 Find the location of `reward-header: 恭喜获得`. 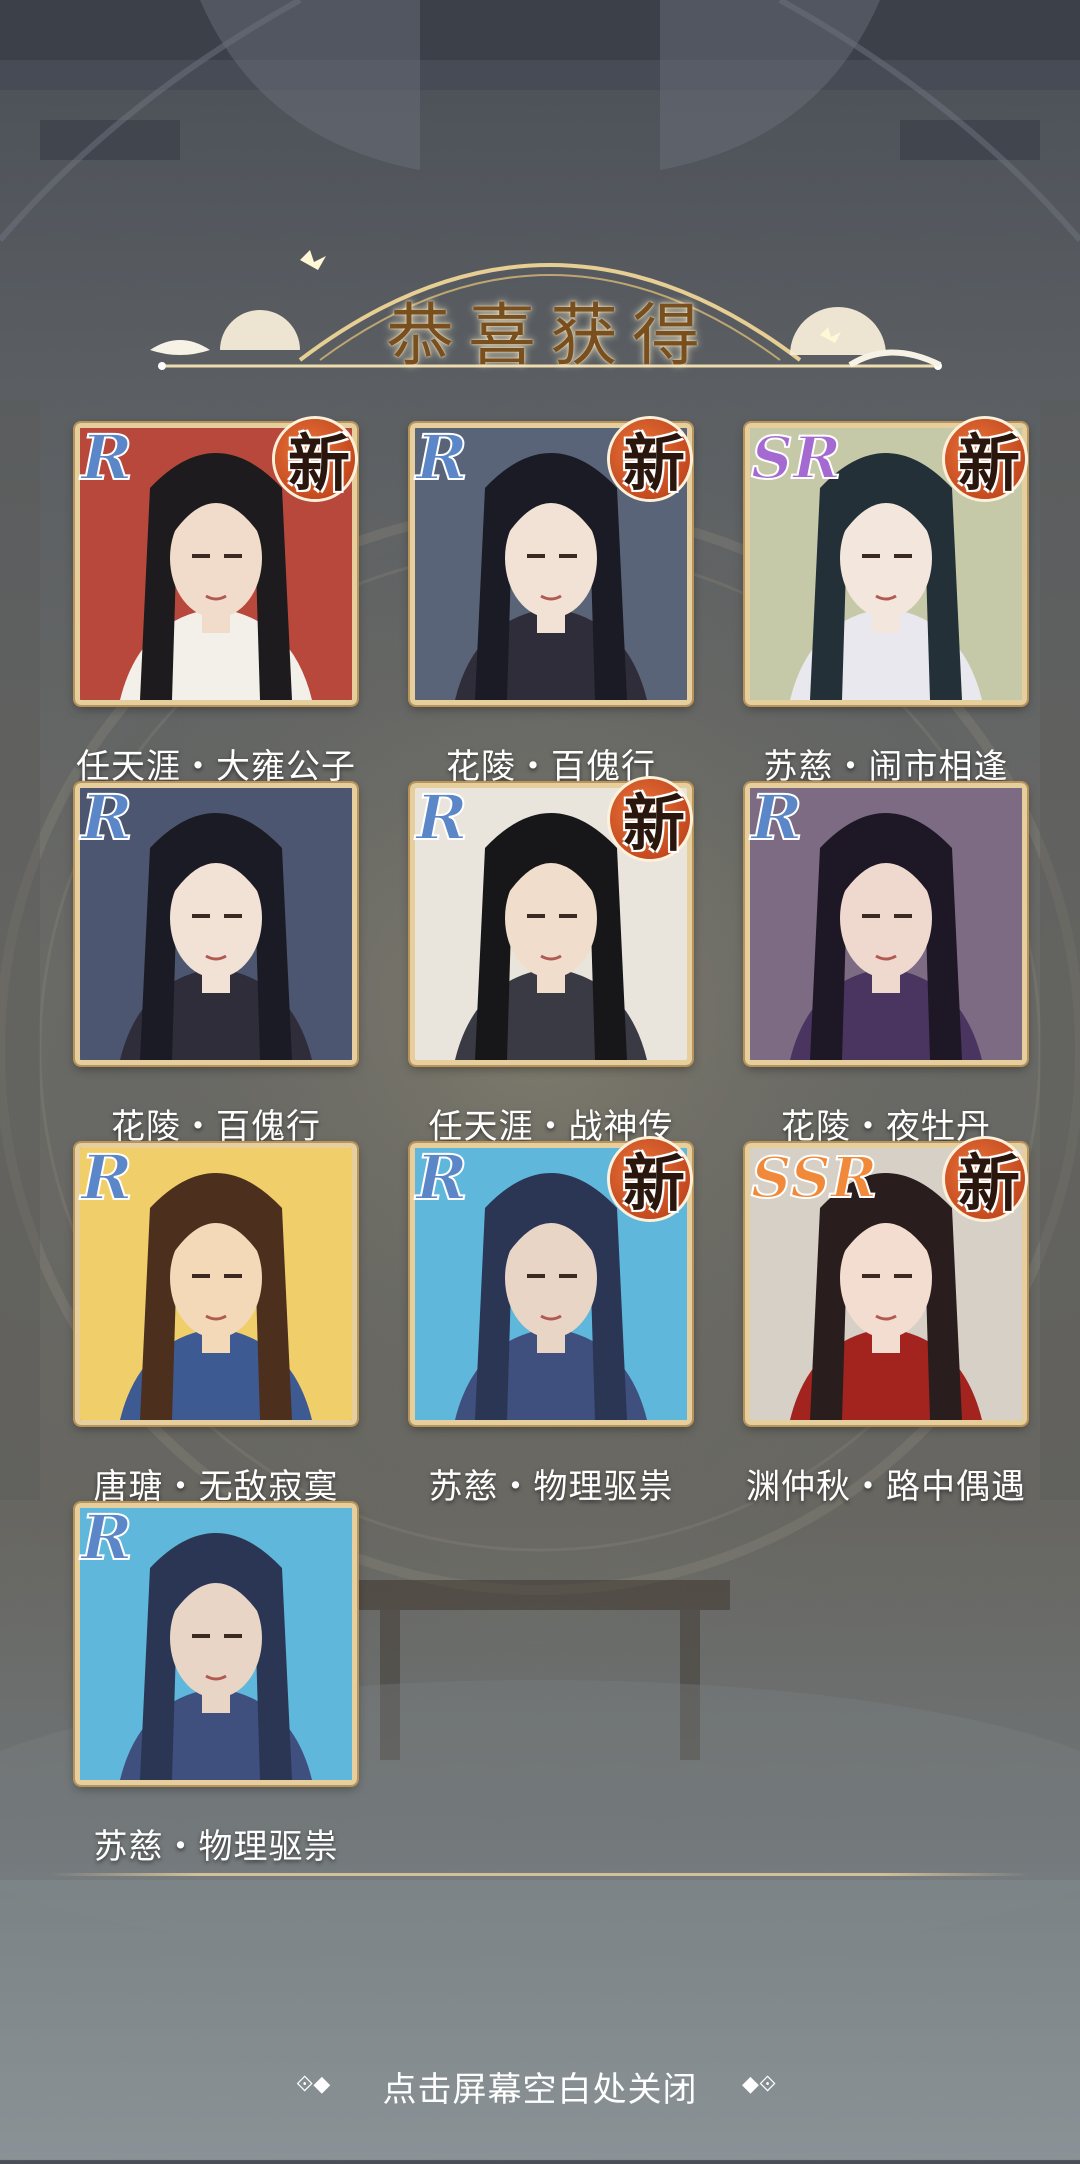

reward-header: 恭喜获得 is located at coordinates (550, 290).